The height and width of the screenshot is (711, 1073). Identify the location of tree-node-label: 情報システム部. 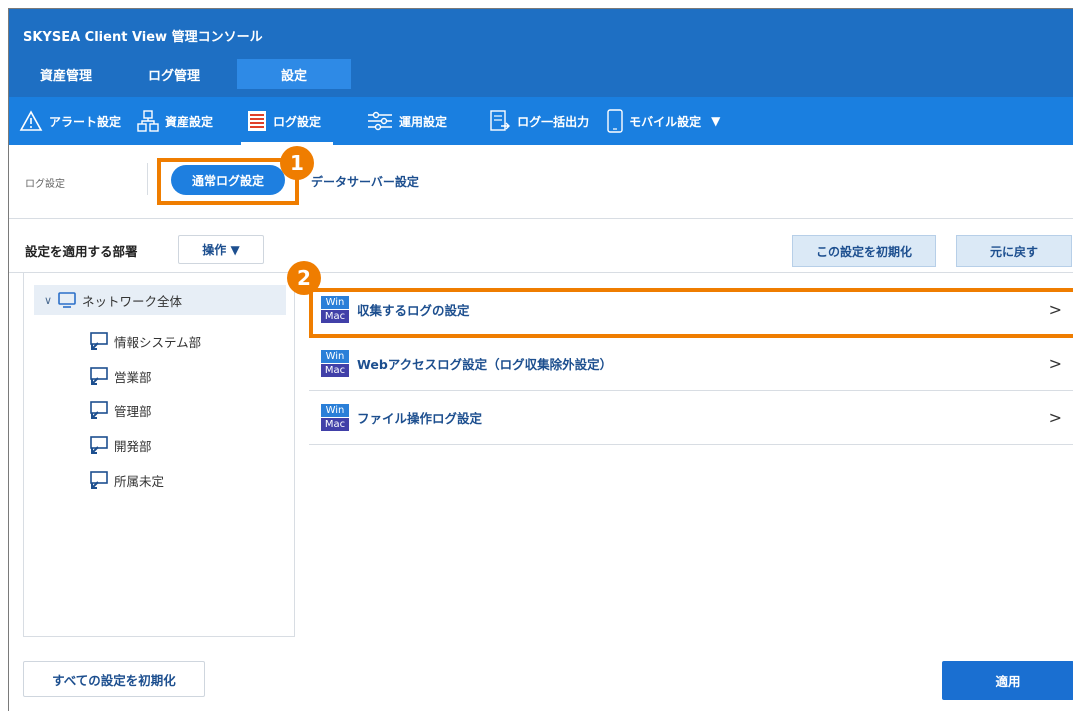
(158, 342).